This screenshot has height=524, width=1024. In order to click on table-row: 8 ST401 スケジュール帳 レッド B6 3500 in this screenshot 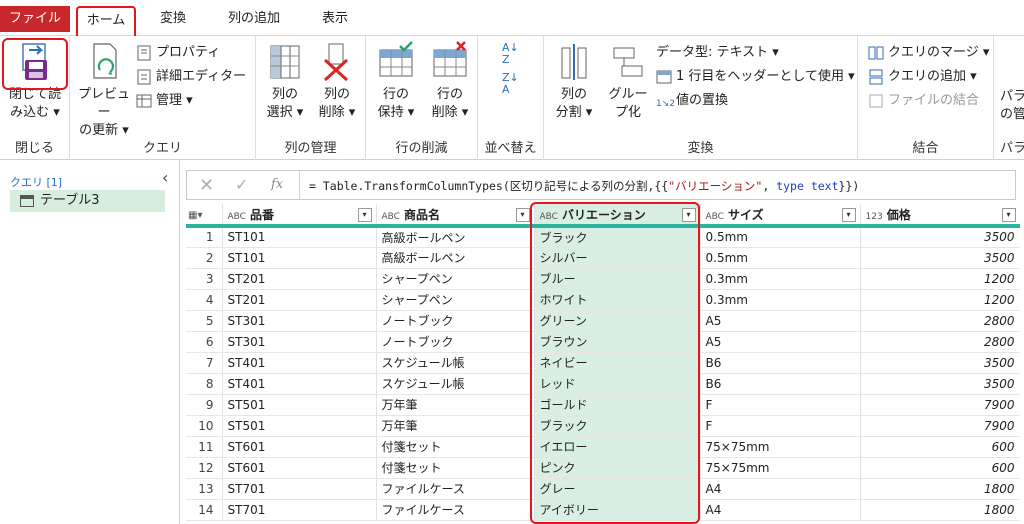, I will do `click(603, 384)`.